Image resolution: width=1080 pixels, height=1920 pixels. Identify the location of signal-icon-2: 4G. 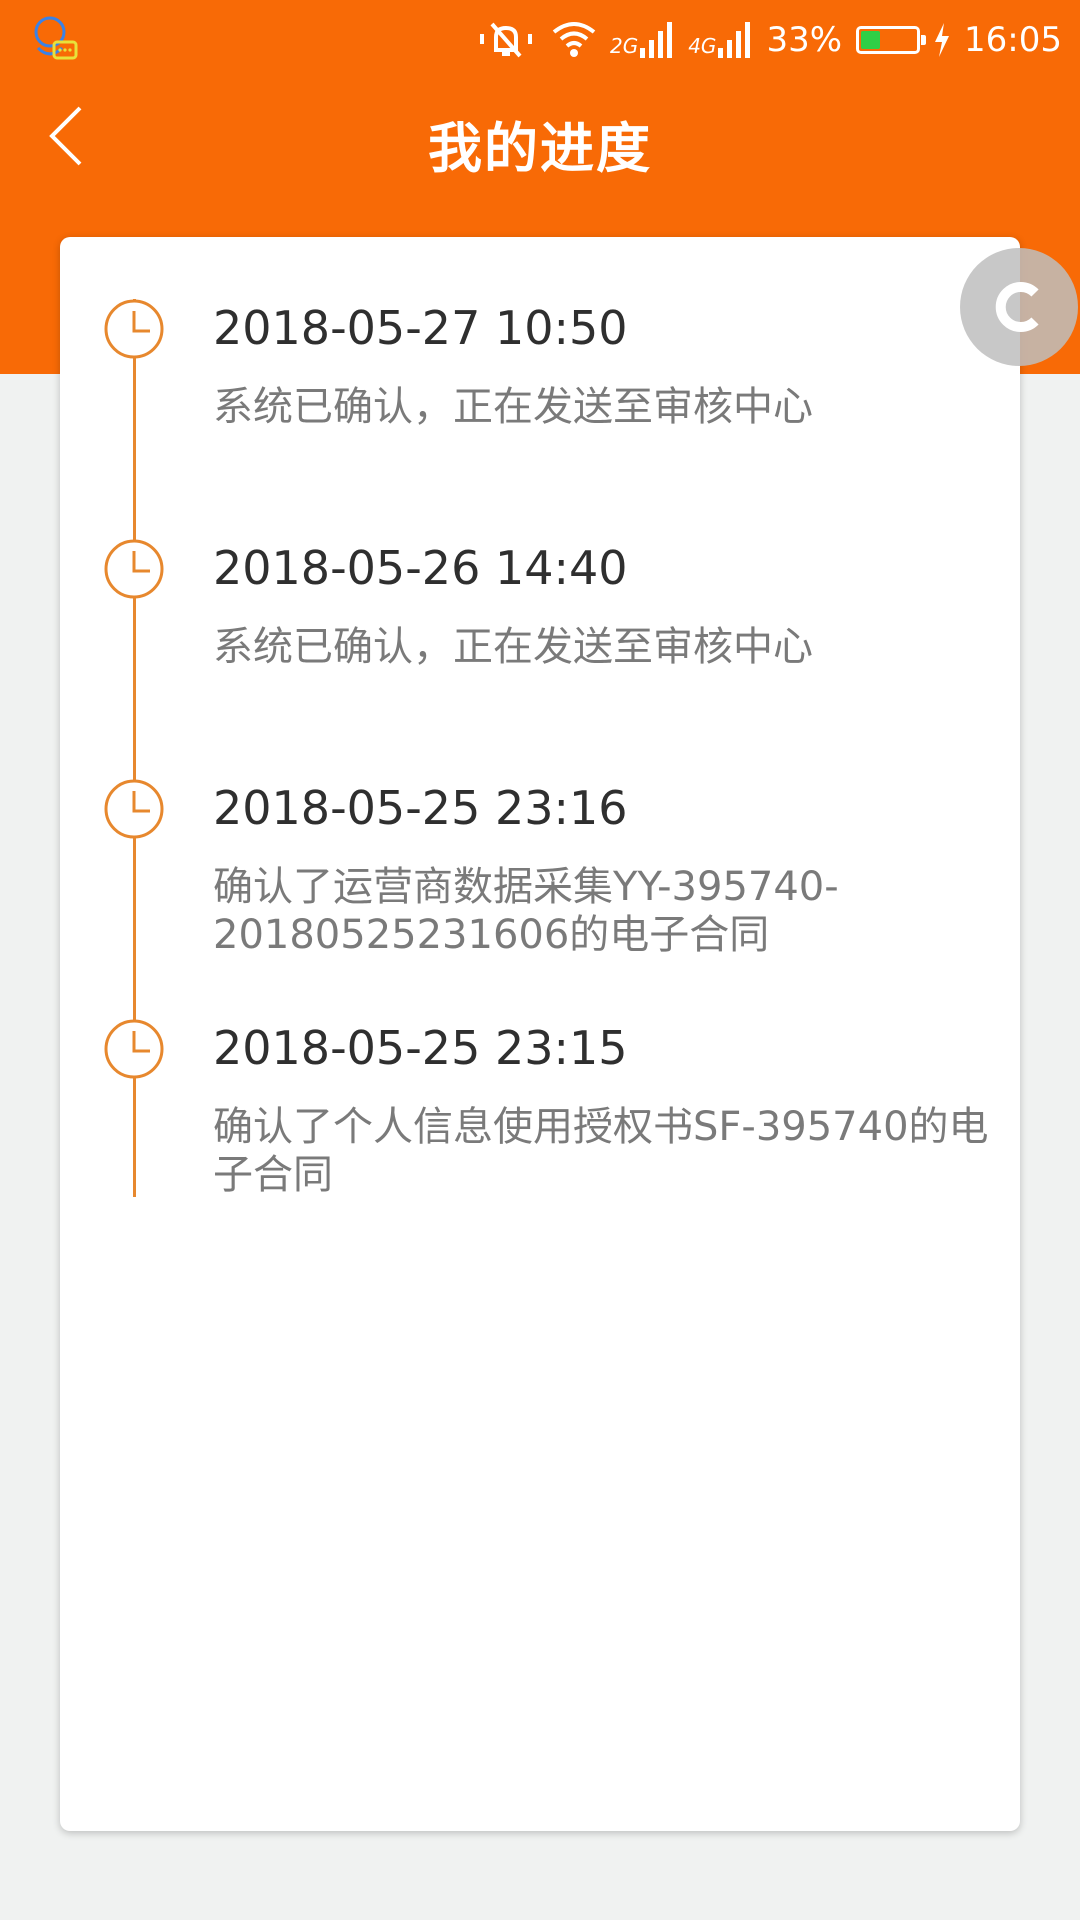
(720, 40).